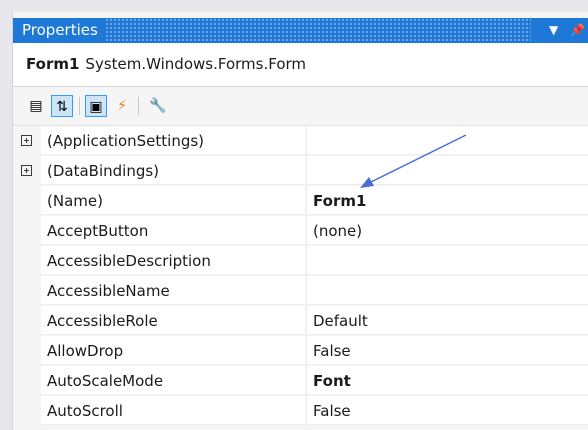 The width and height of the screenshot is (588, 430). I want to click on annotation-arrow-shaft, so click(416, 159).